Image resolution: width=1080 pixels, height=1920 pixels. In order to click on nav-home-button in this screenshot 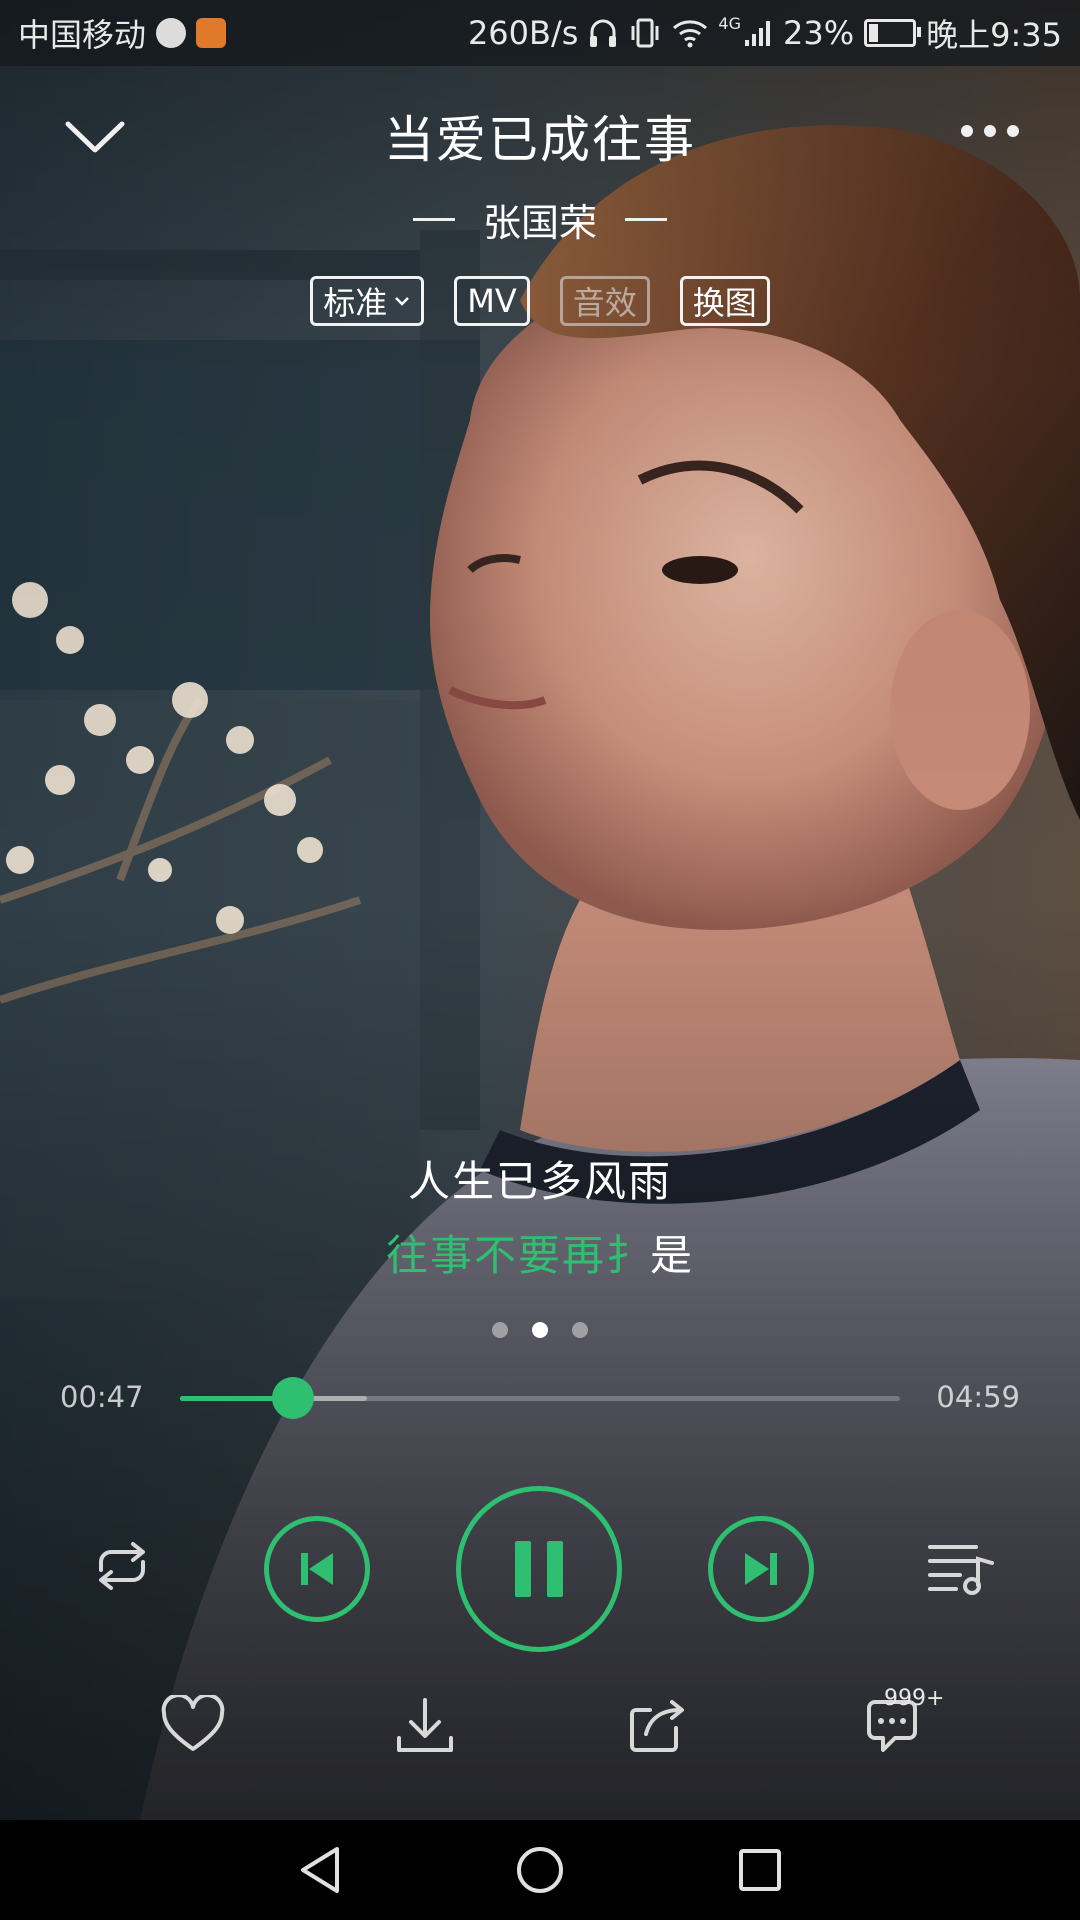, I will do `click(540, 1870)`.